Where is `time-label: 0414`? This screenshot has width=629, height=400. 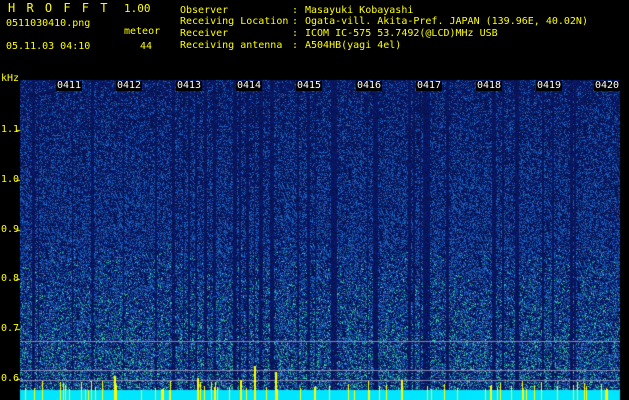 time-label: 0414 is located at coordinates (249, 85).